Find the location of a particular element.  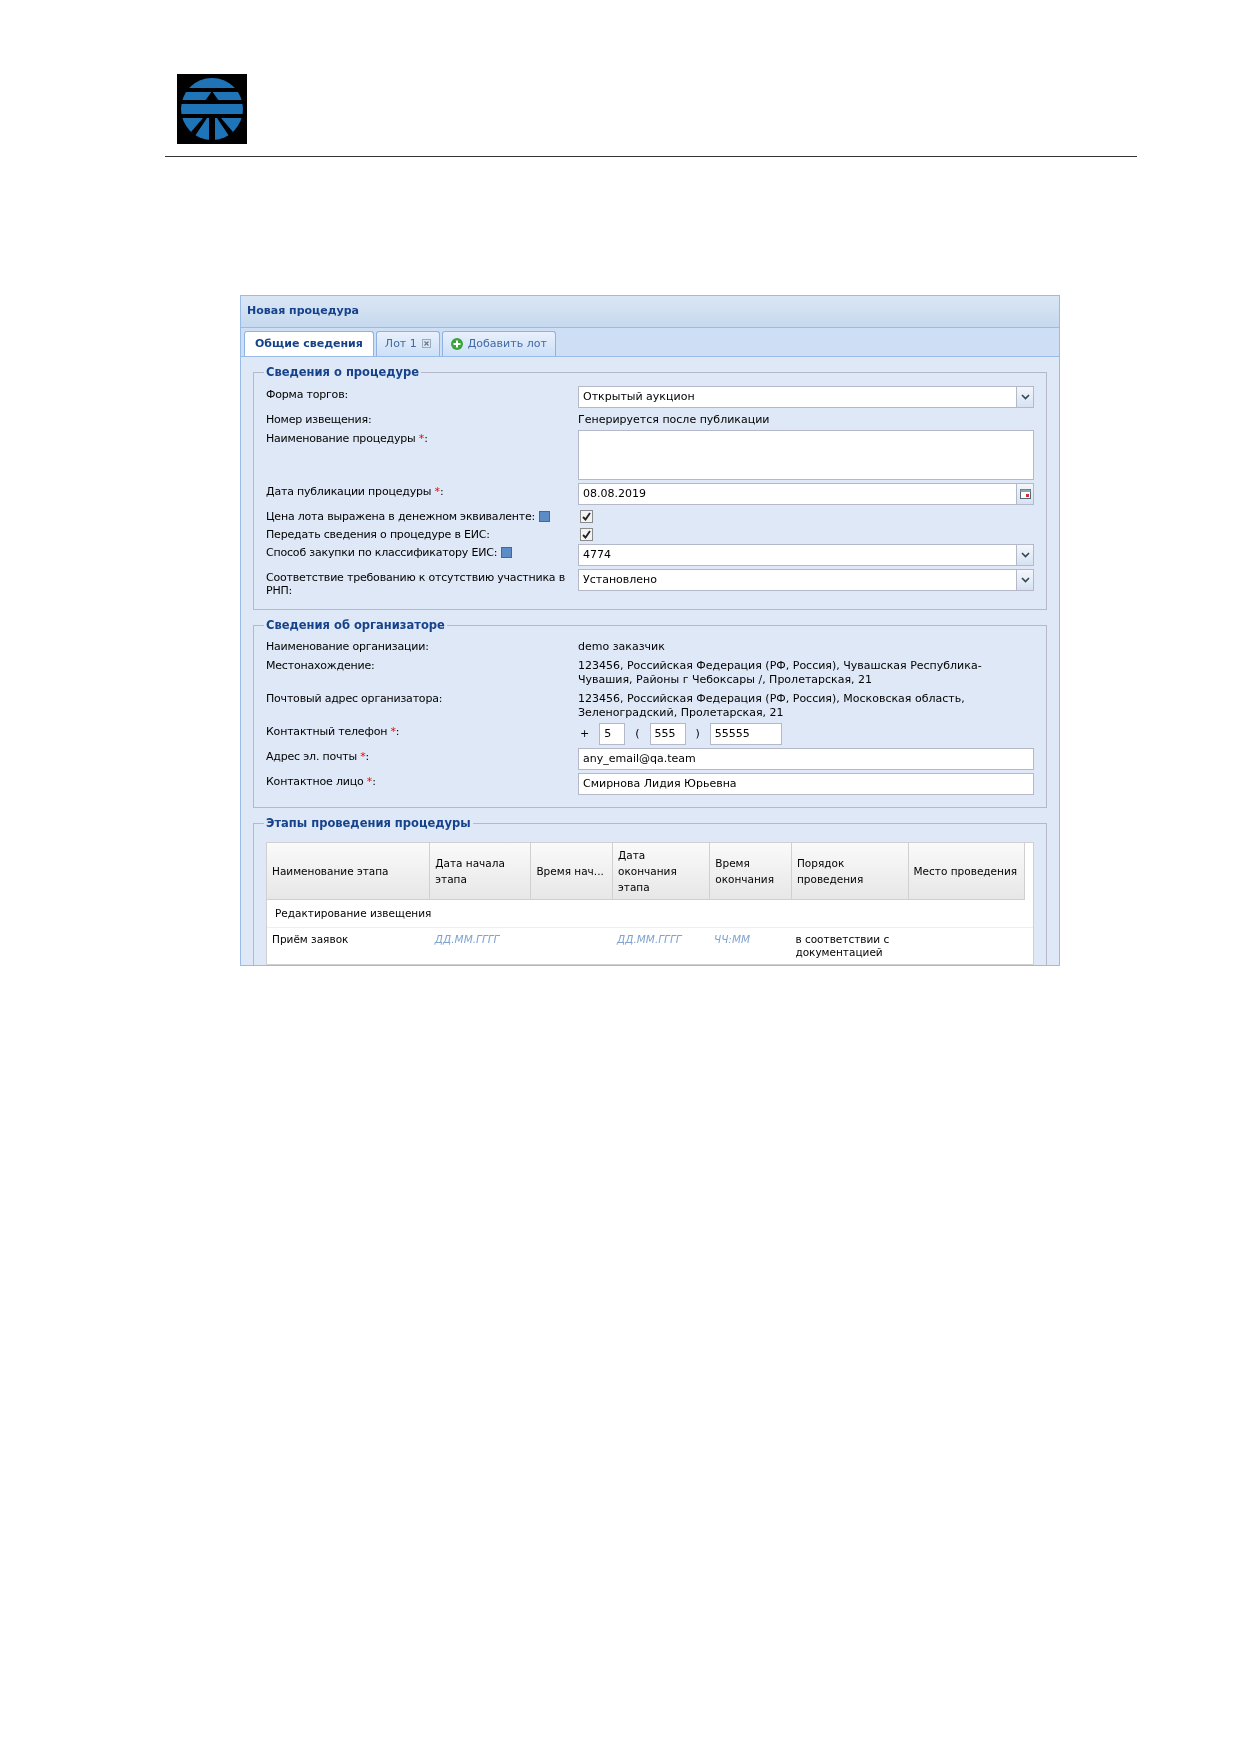

close-icon is located at coordinates (426, 344).